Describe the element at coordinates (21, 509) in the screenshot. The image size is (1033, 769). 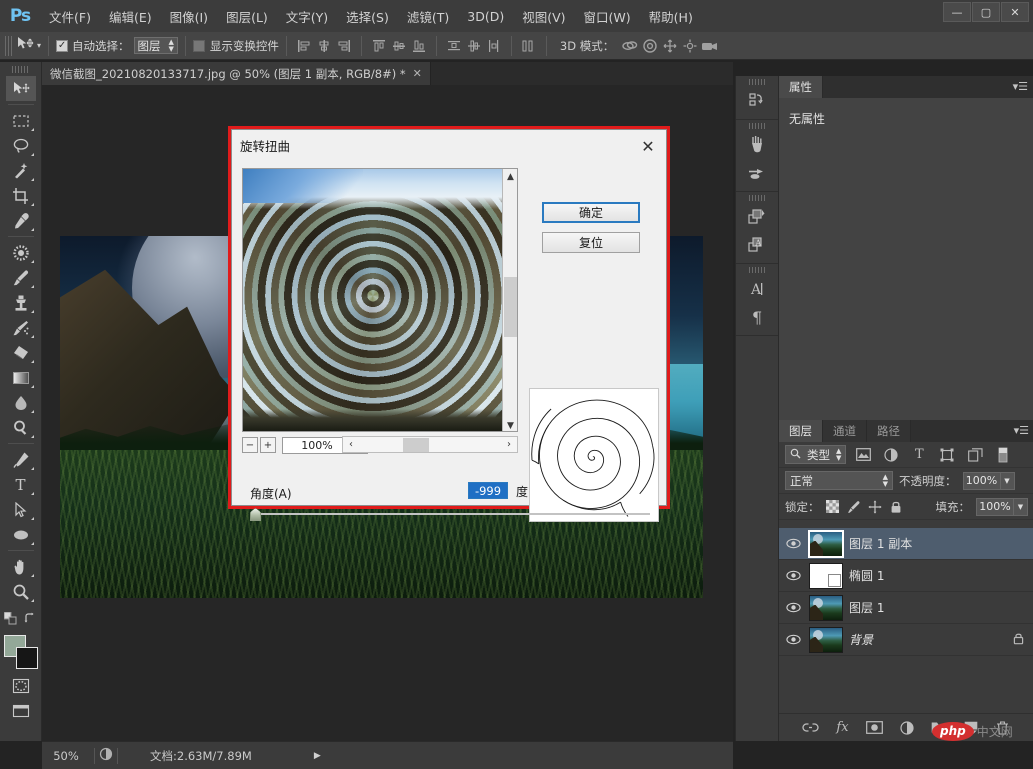
I see `path-selection-tool` at that location.